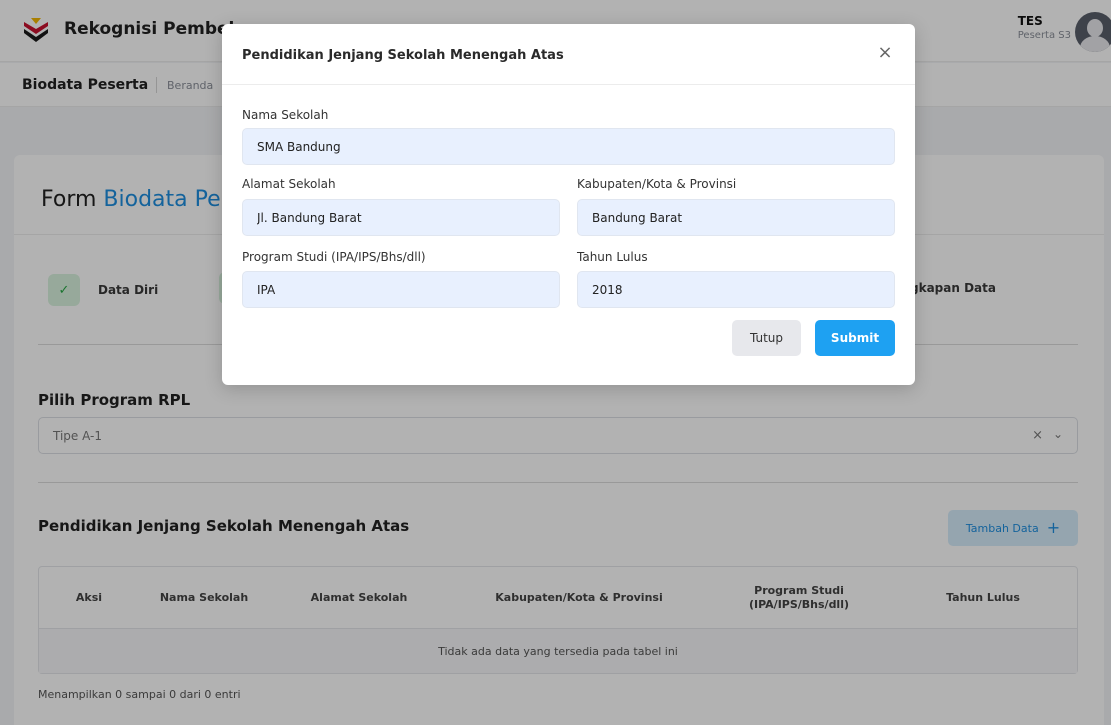 The image size is (1111, 725). I want to click on close-icon: ×, so click(885, 53).